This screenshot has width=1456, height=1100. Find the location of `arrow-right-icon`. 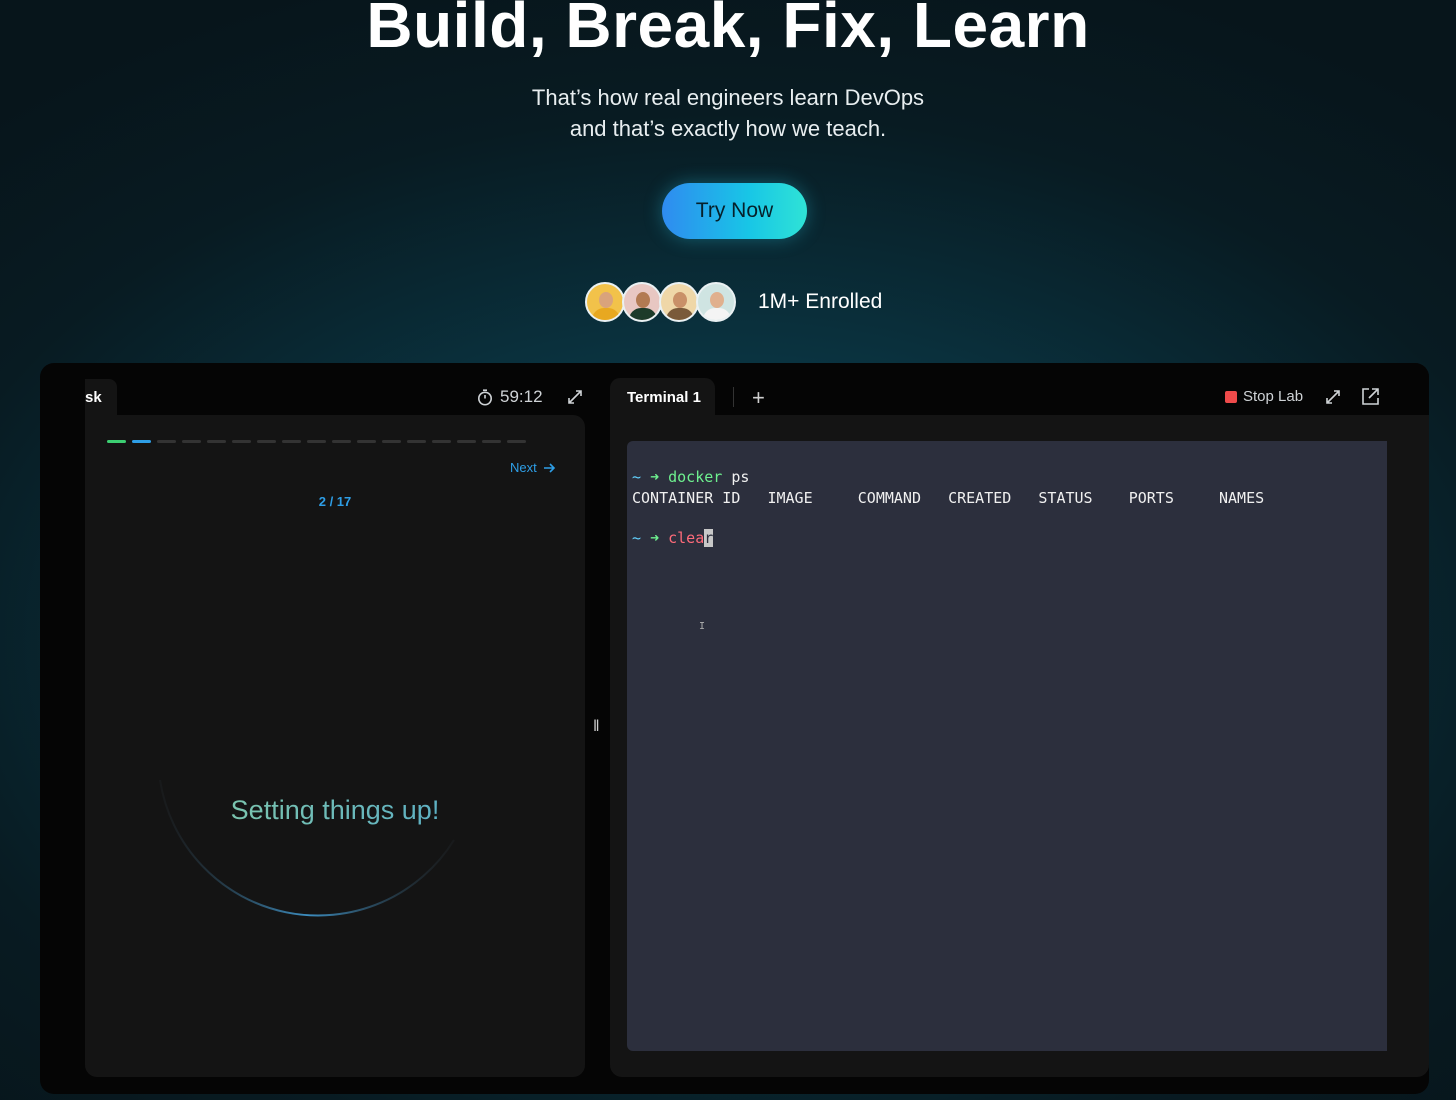

arrow-right-icon is located at coordinates (549, 467).